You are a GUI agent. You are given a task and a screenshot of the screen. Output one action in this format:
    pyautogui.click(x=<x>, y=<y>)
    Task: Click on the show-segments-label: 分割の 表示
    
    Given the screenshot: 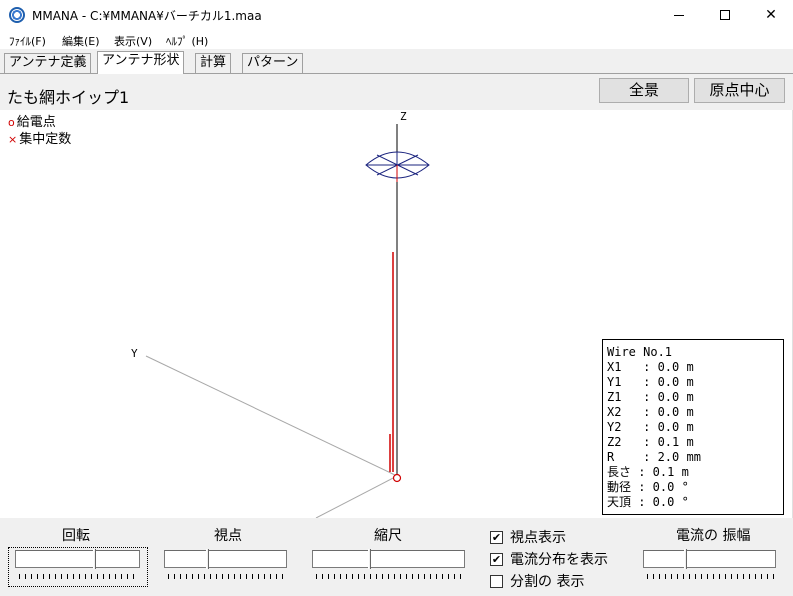 What is the action you would take?
    pyautogui.click(x=547, y=582)
    